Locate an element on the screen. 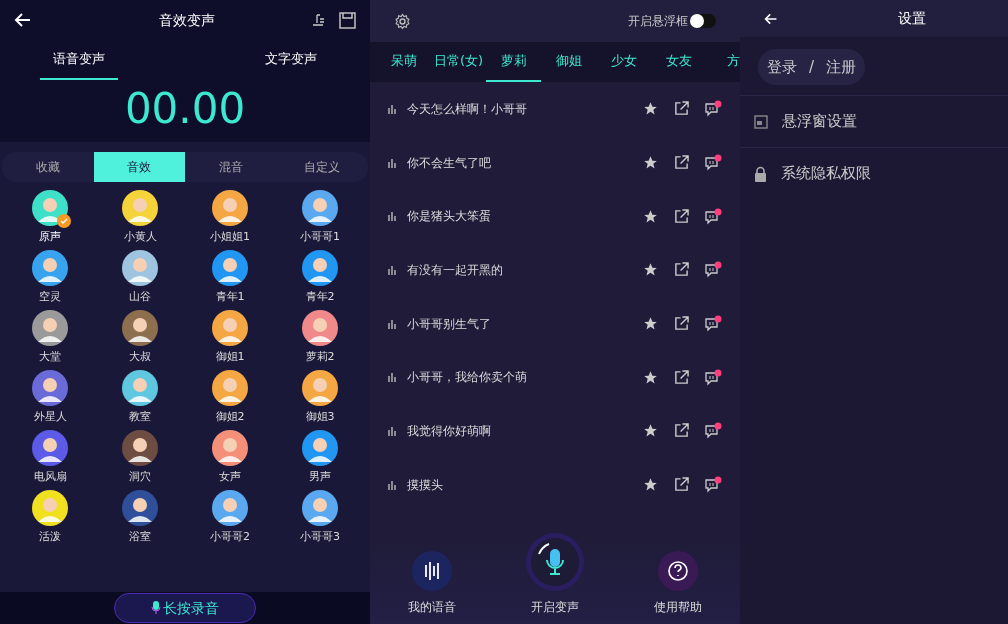 The height and width of the screenshot is (624, 1008). effect-label: 女声 is located at coordinates (230, 477).